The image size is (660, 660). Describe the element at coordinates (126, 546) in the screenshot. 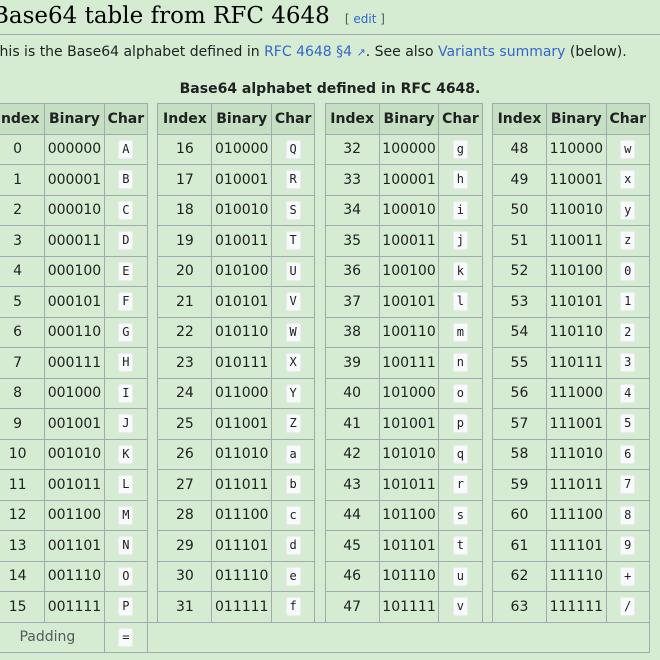

I see `char-value: N` at that location.